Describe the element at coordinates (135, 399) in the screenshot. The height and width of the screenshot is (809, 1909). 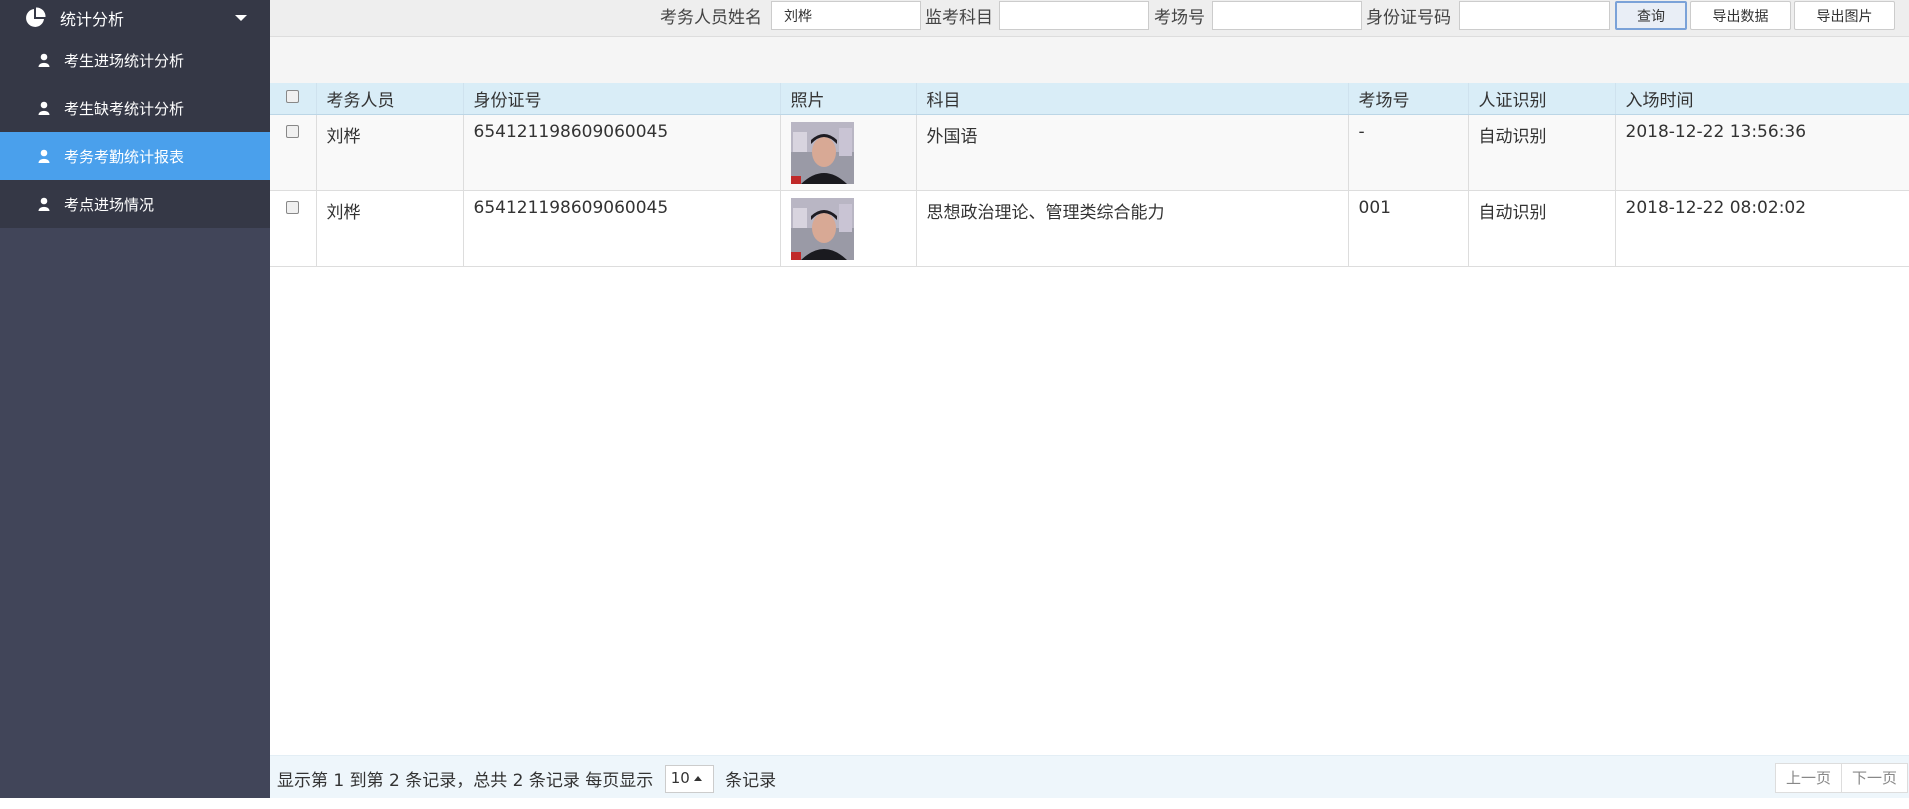
I see `sidebar: 统计分析 考生进场统计分析 考生缺考统计分析 考务考勤统计报表 考点进场情况` at that location.